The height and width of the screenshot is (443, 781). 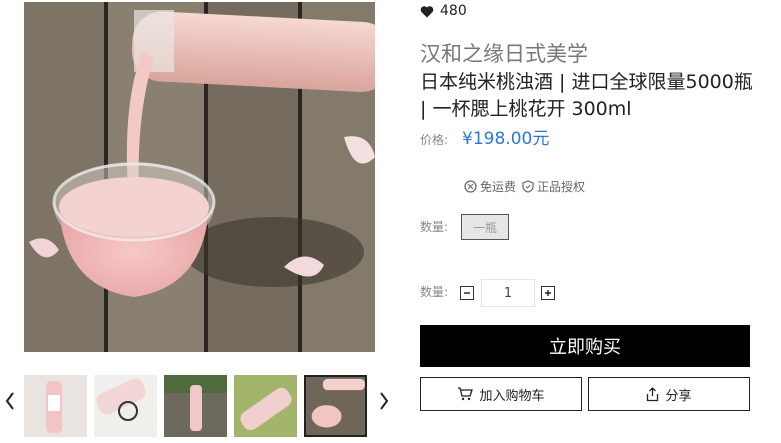 What do you see at coordinates (528, 186) in the screenshot?
I see `shield-icon` at bounding box center [528, 186].